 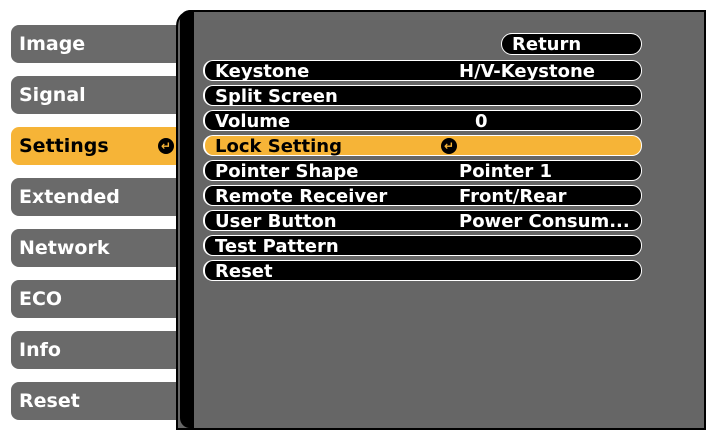 I want to click on tab-eco: ECO, so click(x=94, y=299).